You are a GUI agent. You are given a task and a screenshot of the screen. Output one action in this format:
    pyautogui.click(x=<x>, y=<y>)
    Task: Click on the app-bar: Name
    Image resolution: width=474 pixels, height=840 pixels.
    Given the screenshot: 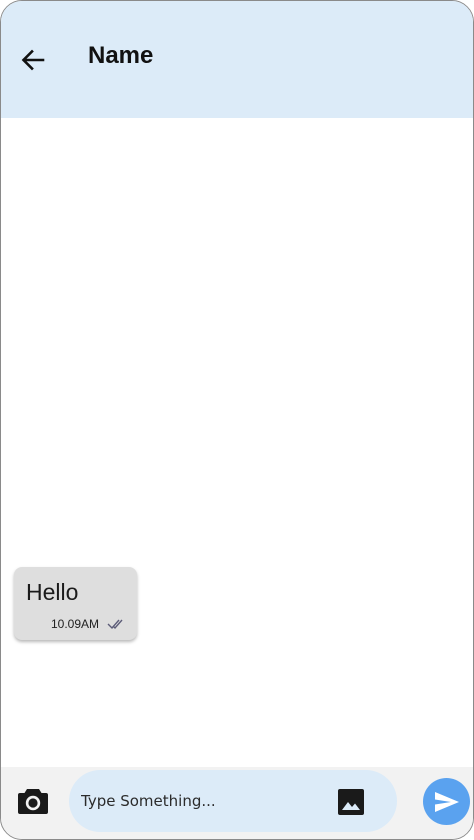 What is the action you would take?
    pyautogui.click(x=237, y=59)
    